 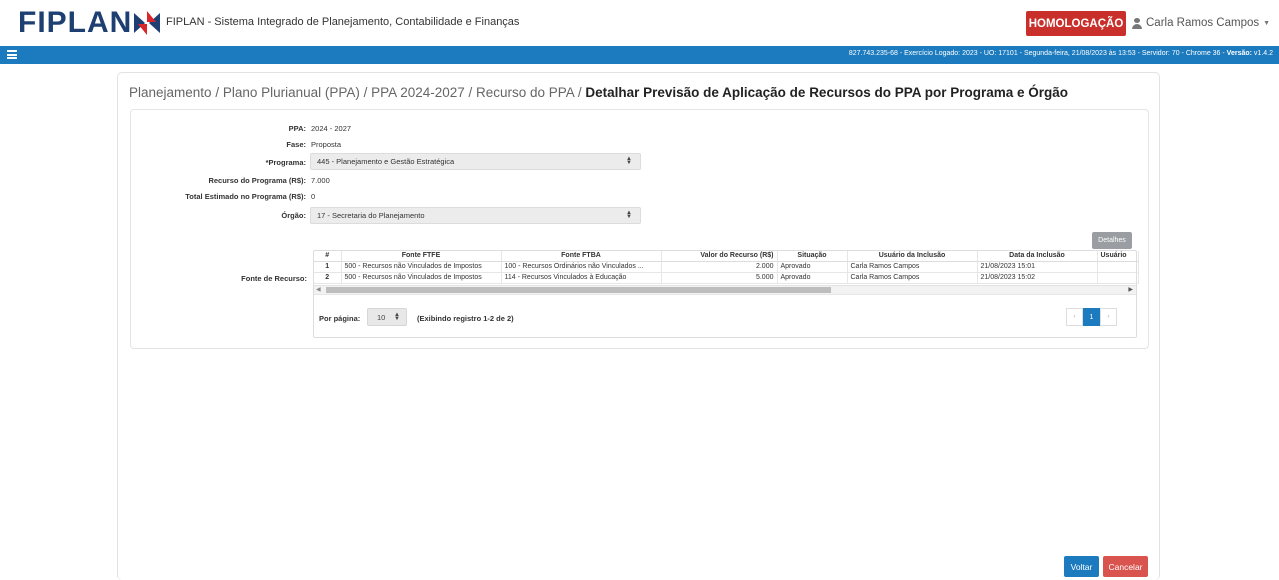 What do you see at coordinates (1108, 317) in the screenshot?
I see `next-page-button: ›` at bounding box center [1108, 317].